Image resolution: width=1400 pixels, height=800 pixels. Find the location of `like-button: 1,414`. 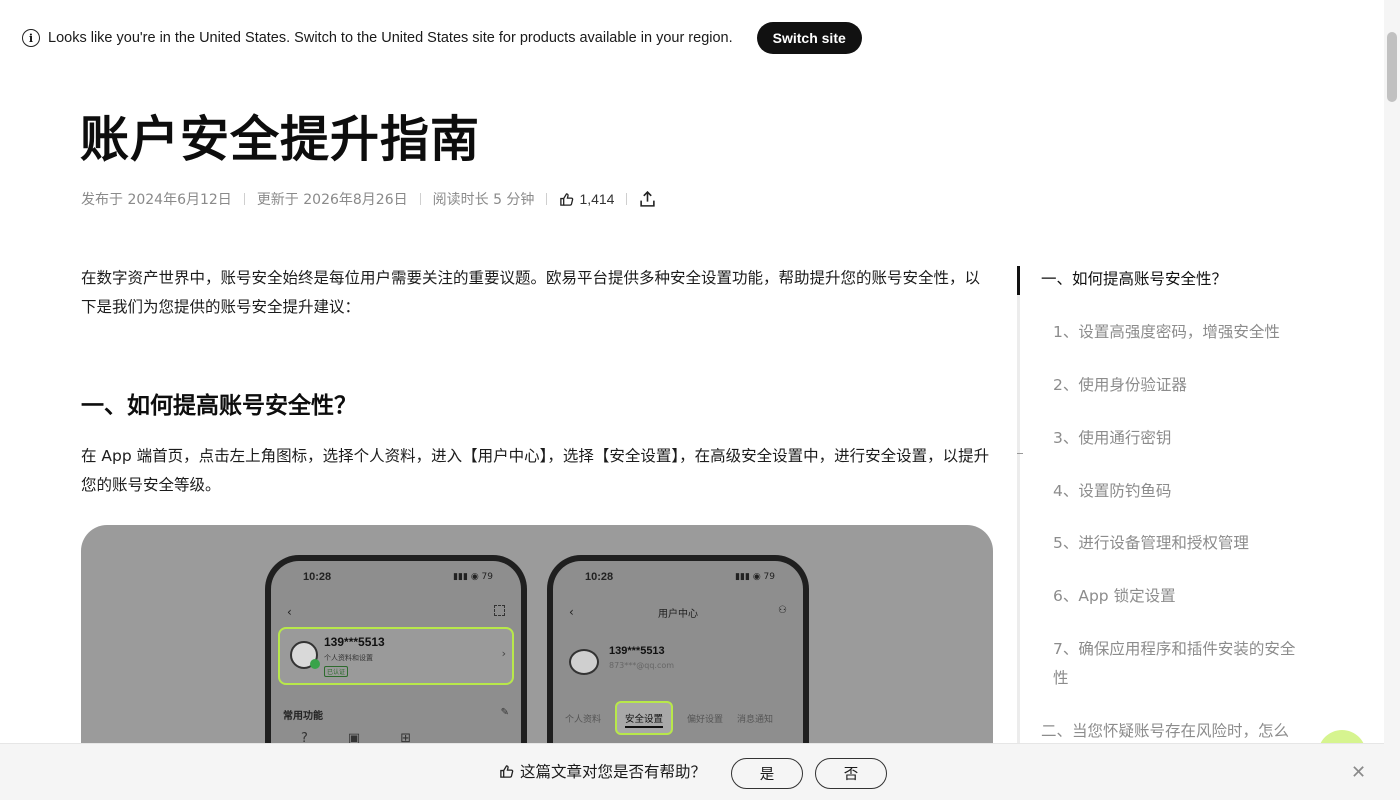

like-button: 1,414 is located at coordinates (586, 199).